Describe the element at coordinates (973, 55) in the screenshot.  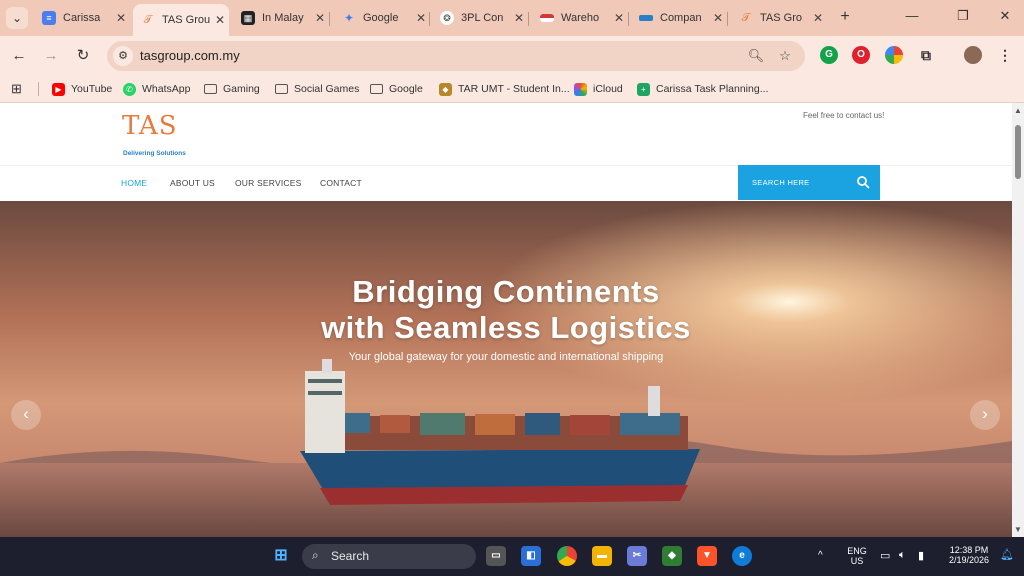
I see `profile-avatar` at that location.